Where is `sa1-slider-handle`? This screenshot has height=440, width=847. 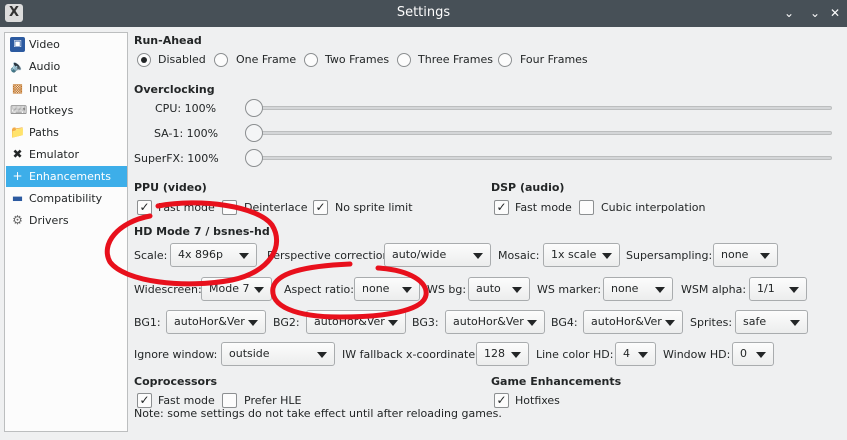
sa1-slider-handle is located at coordinates (254, 133).